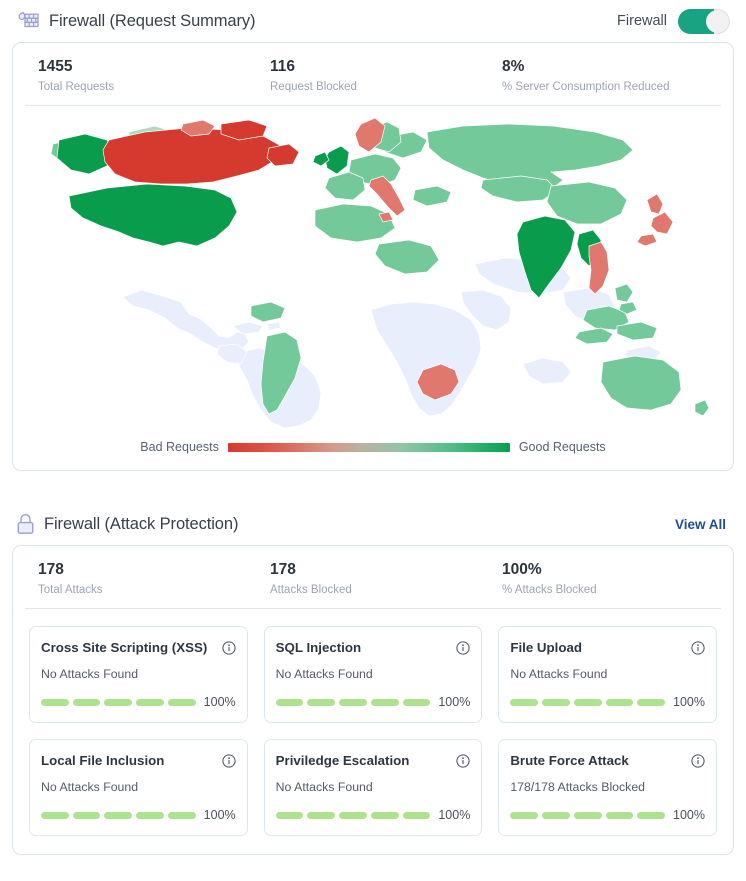  What do you see at coordinates (549, 590) in the screenshot?
I see `stat-label: % Attacks Blocked` at bounding box center [549, 590].